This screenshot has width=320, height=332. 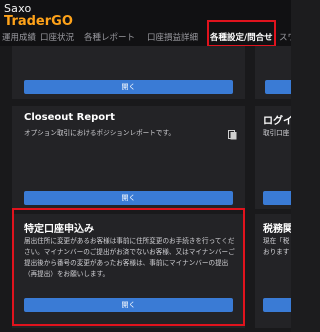 What do you see at coordinates (57, 37) in the screenshot?
I see `tab-account-status: 口座状況` at bounding box center [57, 37].